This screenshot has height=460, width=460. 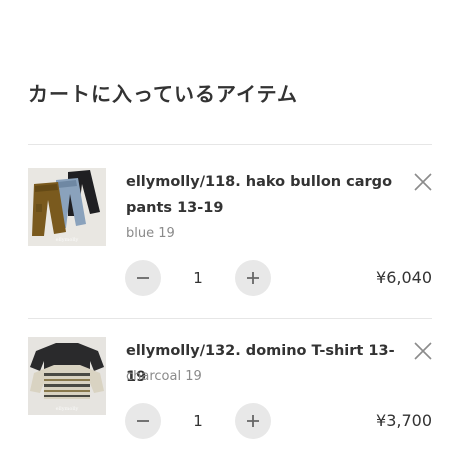 I want to click on item-variant: charcoal 19, so click(x=164, y=376).